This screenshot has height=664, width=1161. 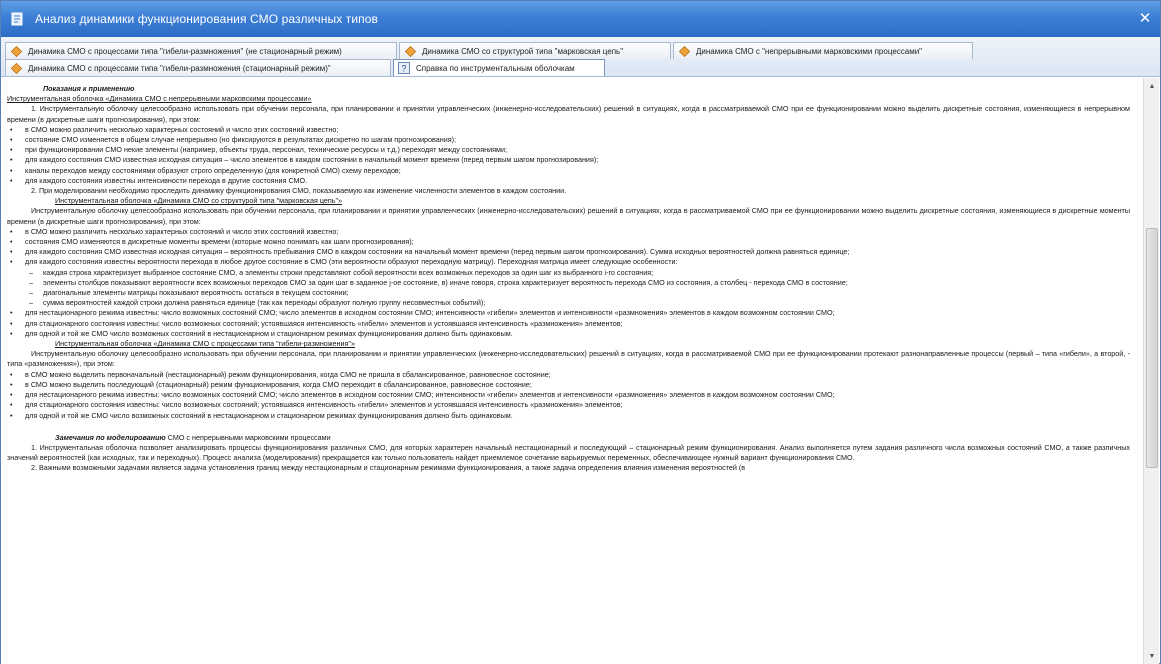 I want to click on close-icon: ✕, so click(x=1145, y=19).